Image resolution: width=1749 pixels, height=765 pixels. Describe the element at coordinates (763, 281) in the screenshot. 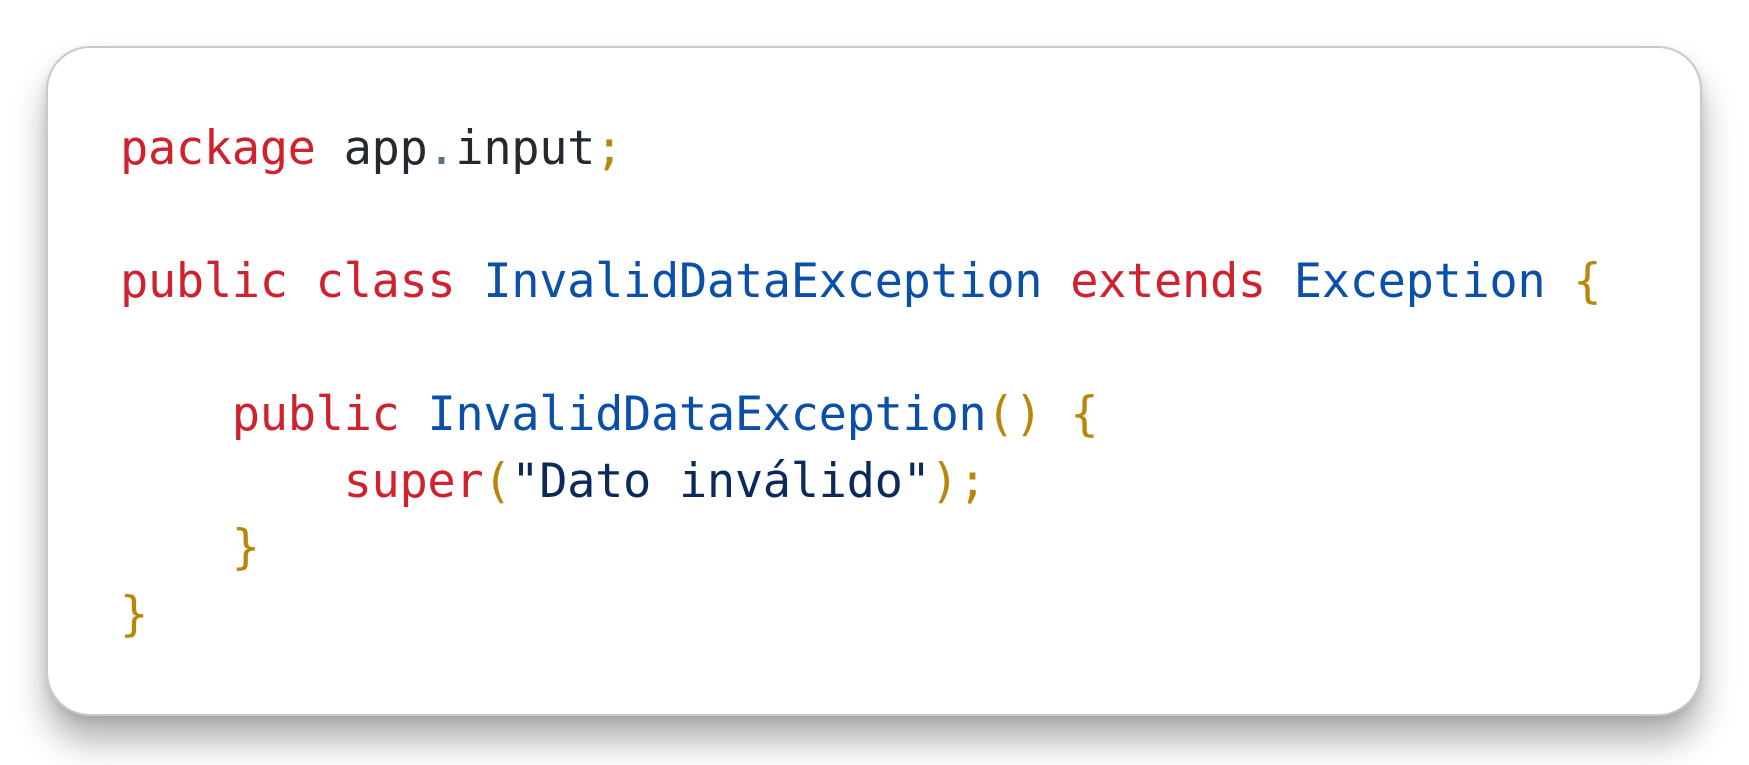

I see `class-name: InvalidDataException` at that location.